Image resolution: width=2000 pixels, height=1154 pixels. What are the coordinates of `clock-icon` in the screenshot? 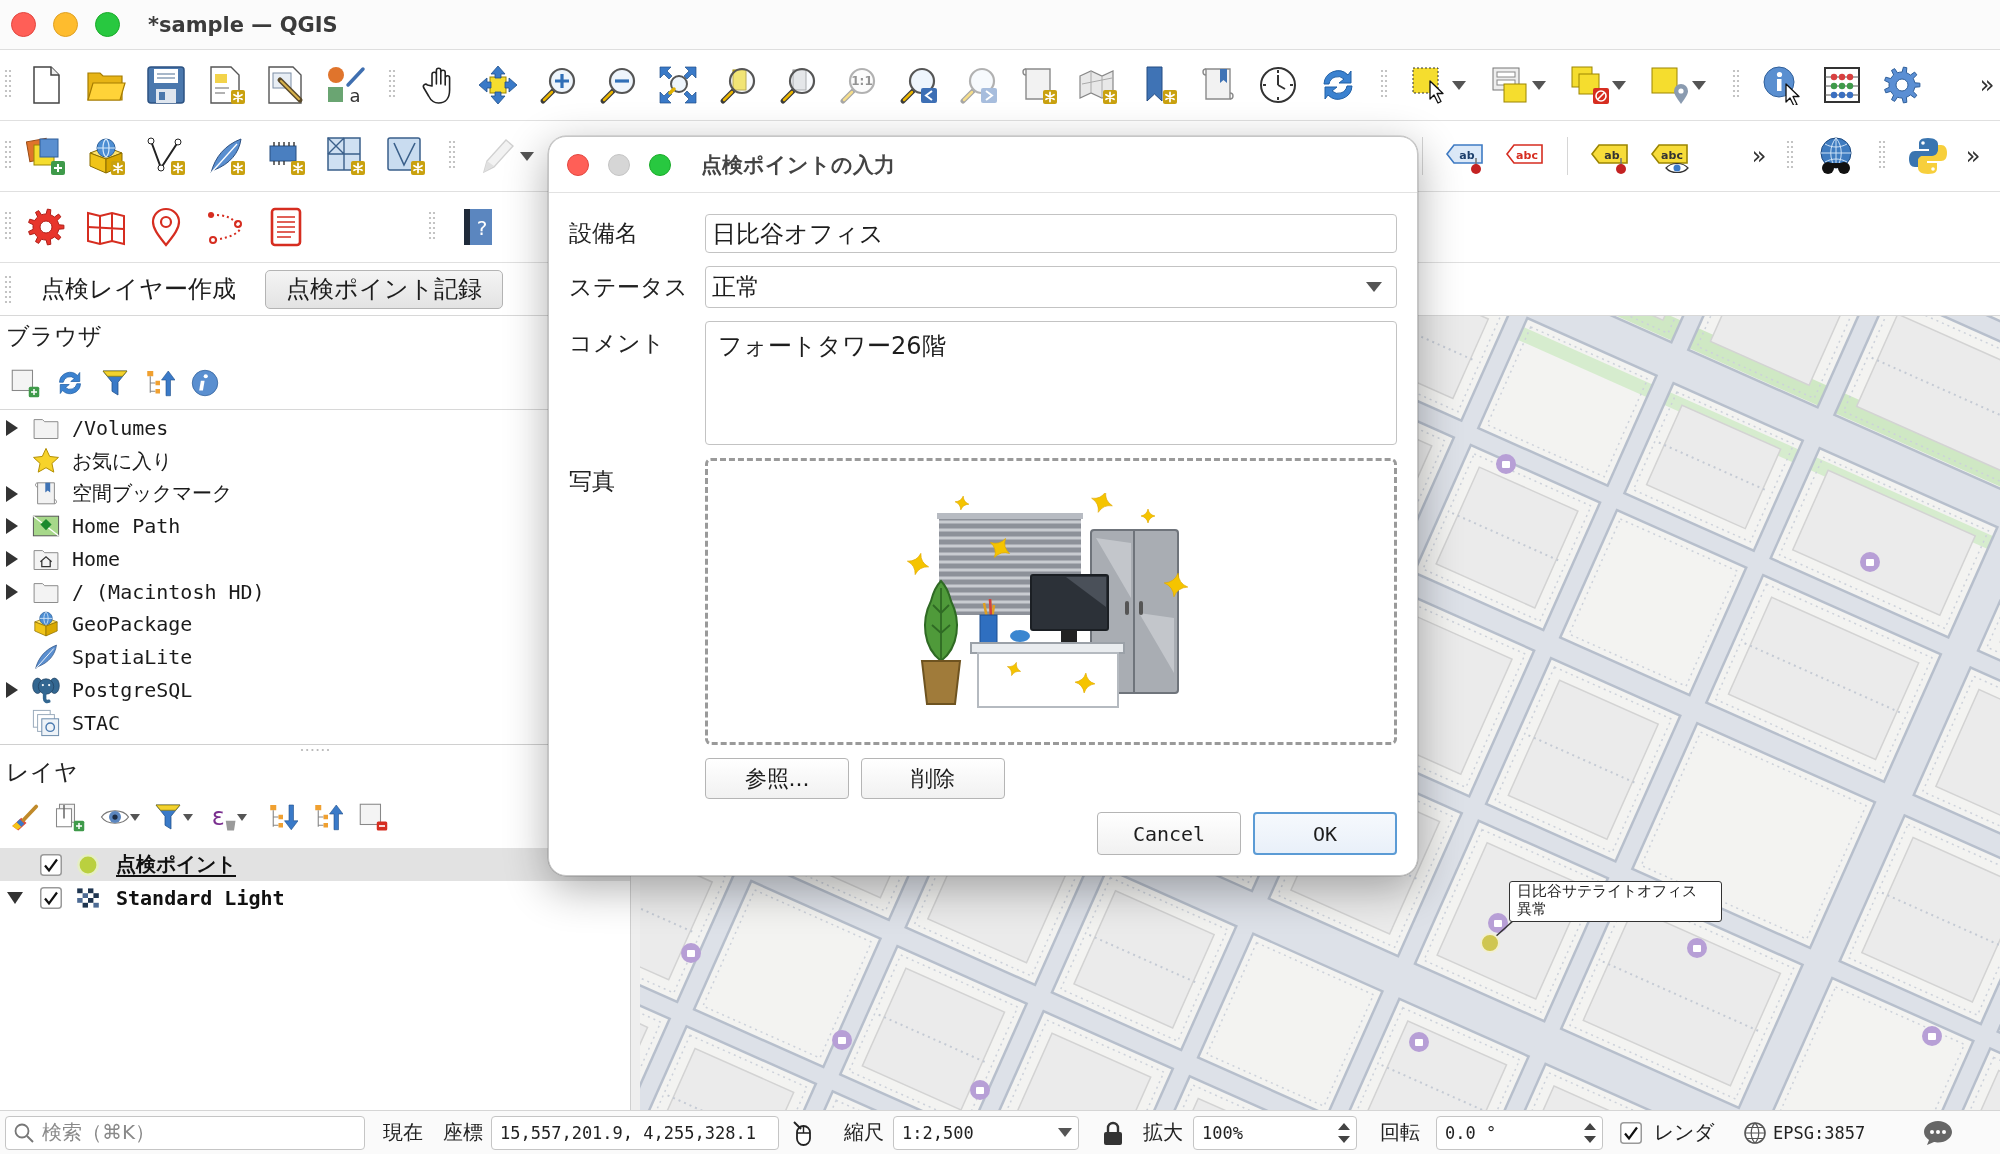 It's located at (1278, 85).